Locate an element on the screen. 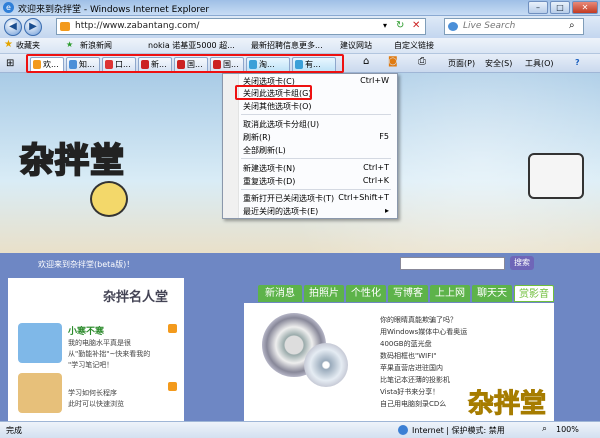  mascot-character is located at coordinates (109, 199).